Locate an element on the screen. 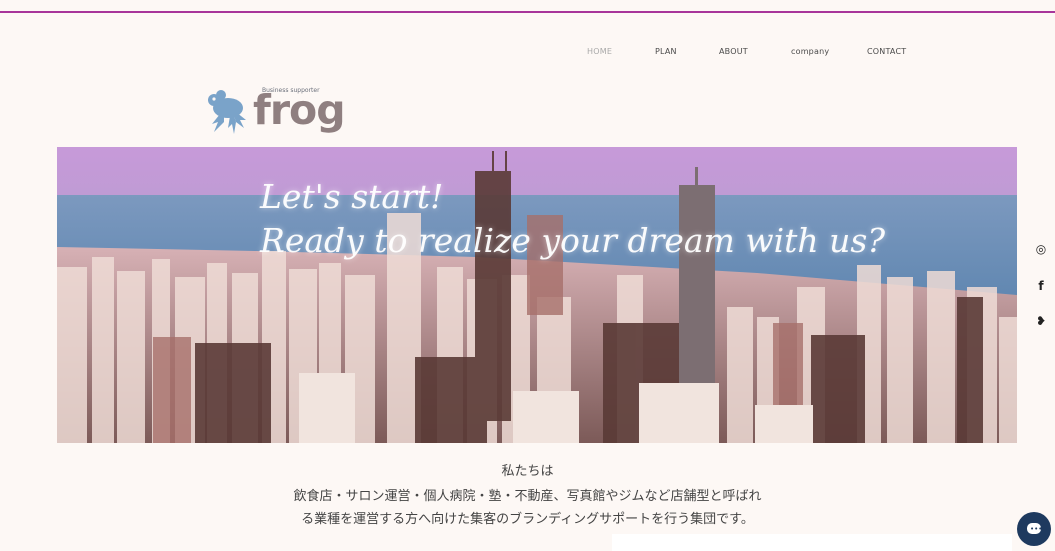  nav-about: ABOUT is located at coordinates (733, 51).